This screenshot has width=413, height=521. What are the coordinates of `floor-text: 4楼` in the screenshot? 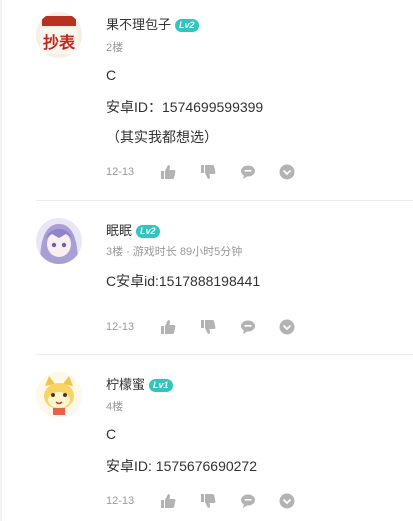 It's located at (115, 407).